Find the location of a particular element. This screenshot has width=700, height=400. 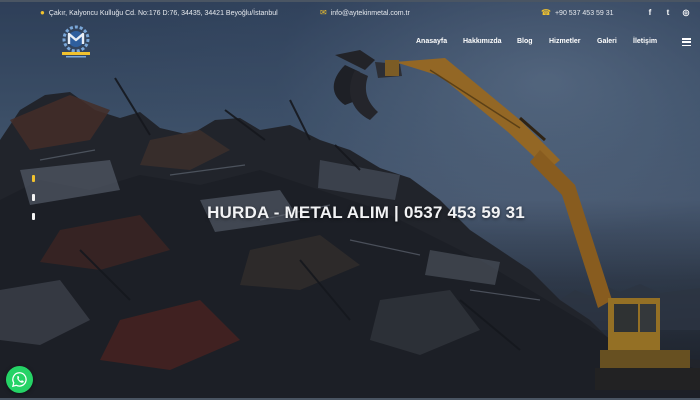

whatsapp-icon is located at coordinates (19, 380).